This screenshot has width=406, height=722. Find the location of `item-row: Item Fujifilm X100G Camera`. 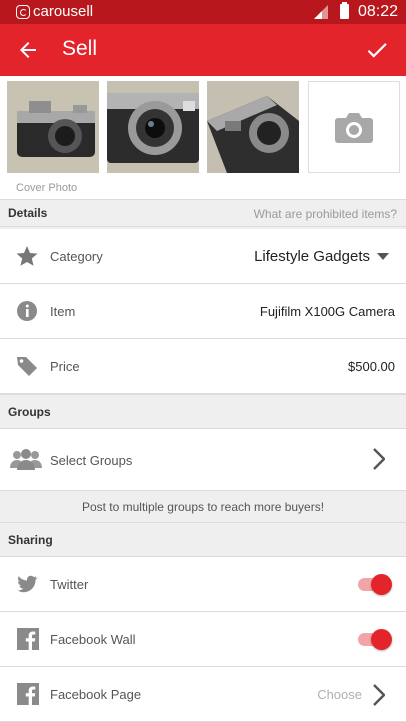

item-row: Item Fujifilm X100G Camera is located at coordinates (203, 311).